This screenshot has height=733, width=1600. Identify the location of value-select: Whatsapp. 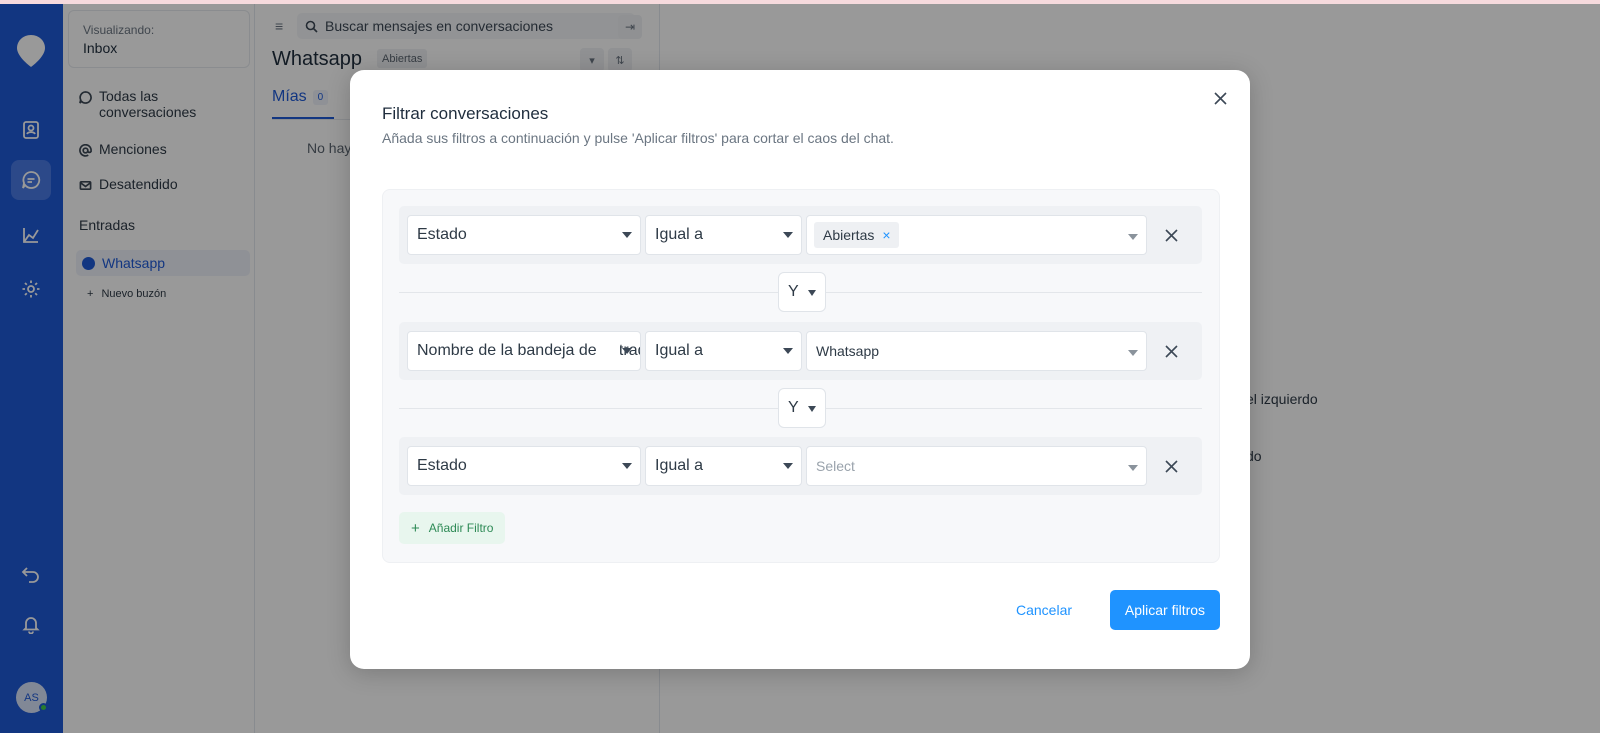
(976, 351).